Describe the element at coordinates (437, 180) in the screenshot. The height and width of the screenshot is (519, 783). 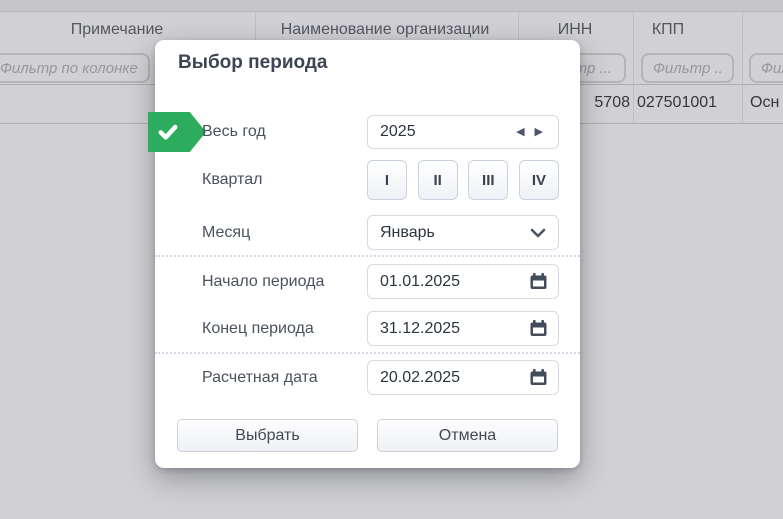
I see `quarter-2-button: II` at that location.